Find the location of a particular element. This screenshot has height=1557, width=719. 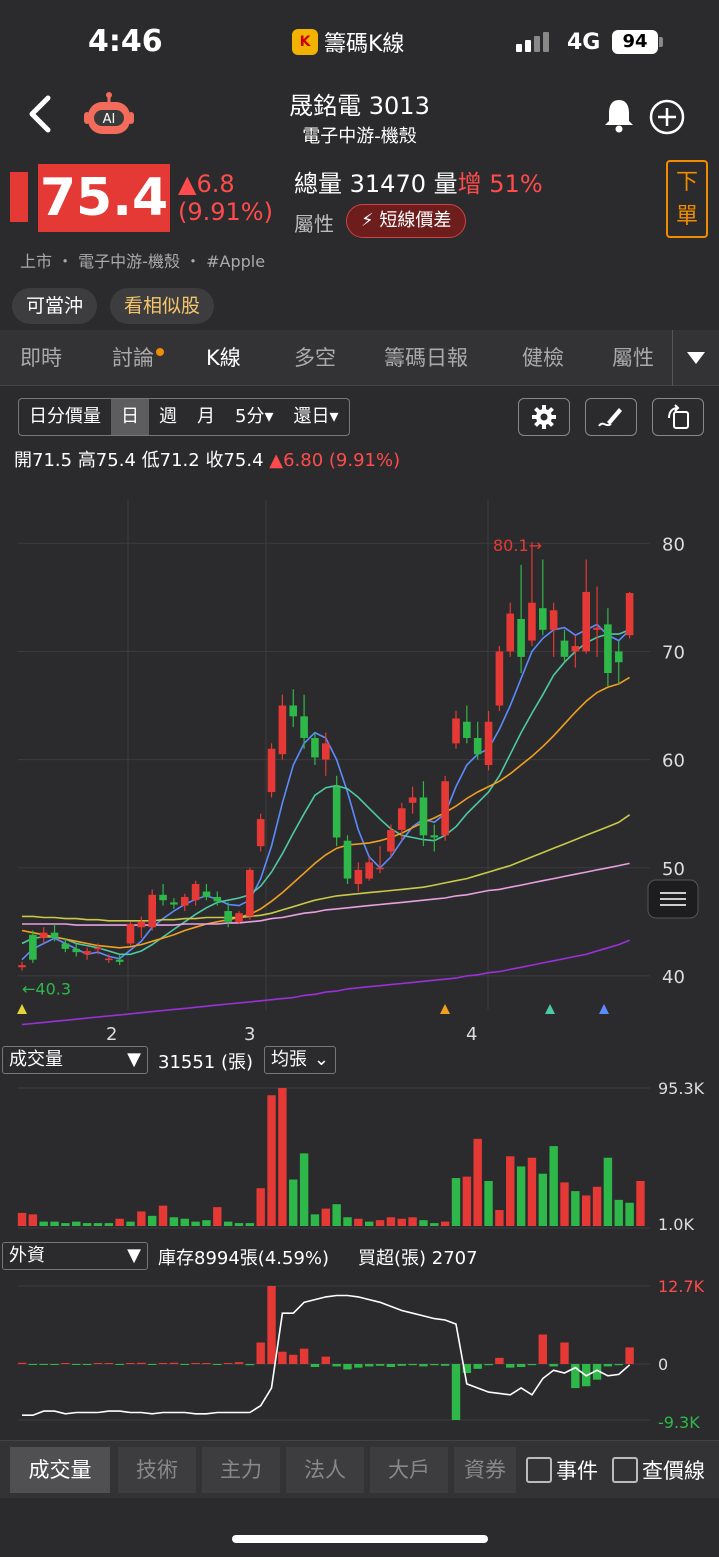

period-day: 日 is located at coordinates (130, 417).